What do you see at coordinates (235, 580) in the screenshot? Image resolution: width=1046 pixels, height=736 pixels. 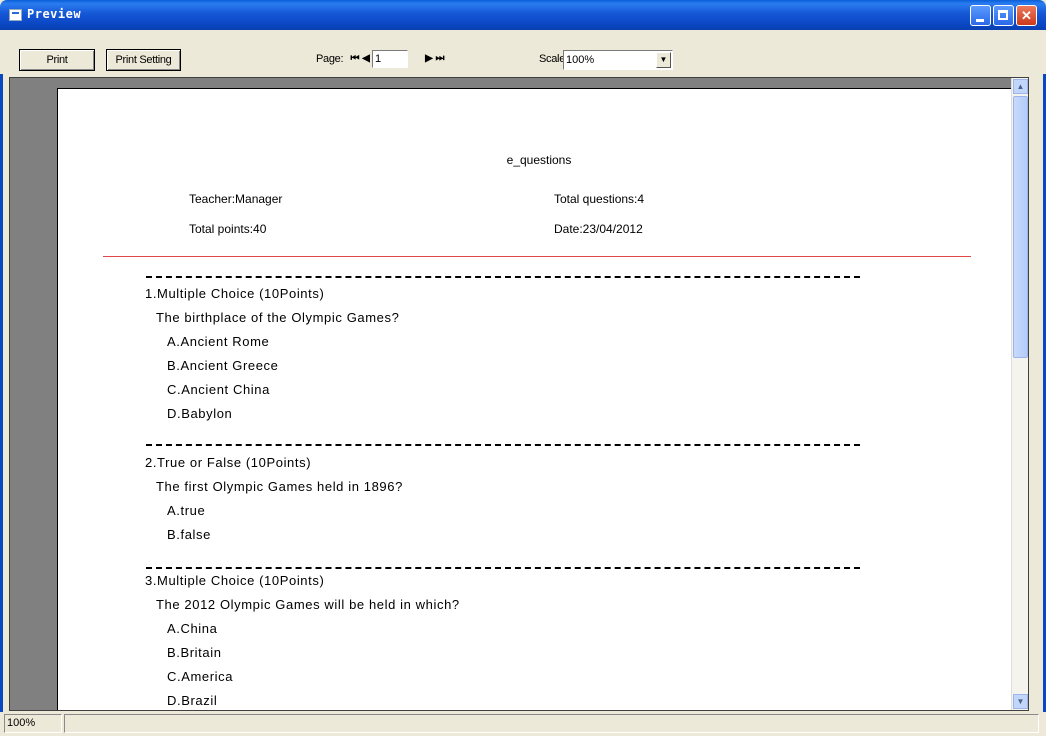 I see `question-header: 3.Multiple Choice (10Points)` at bounding box center [235, 580].